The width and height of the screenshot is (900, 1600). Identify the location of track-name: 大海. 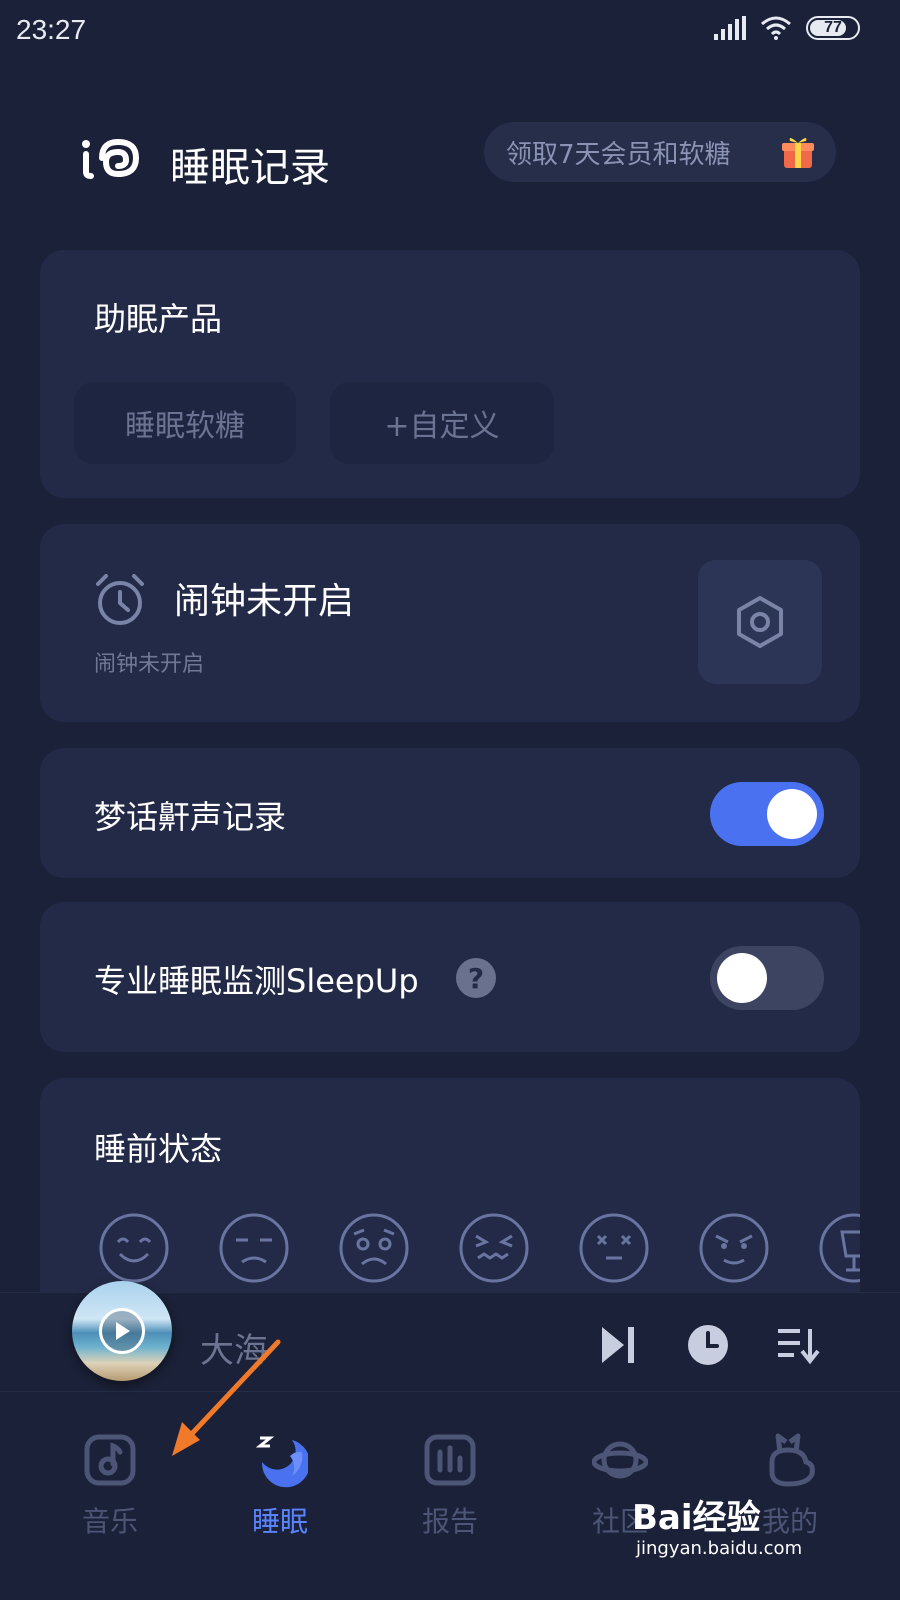
(234, 1351).